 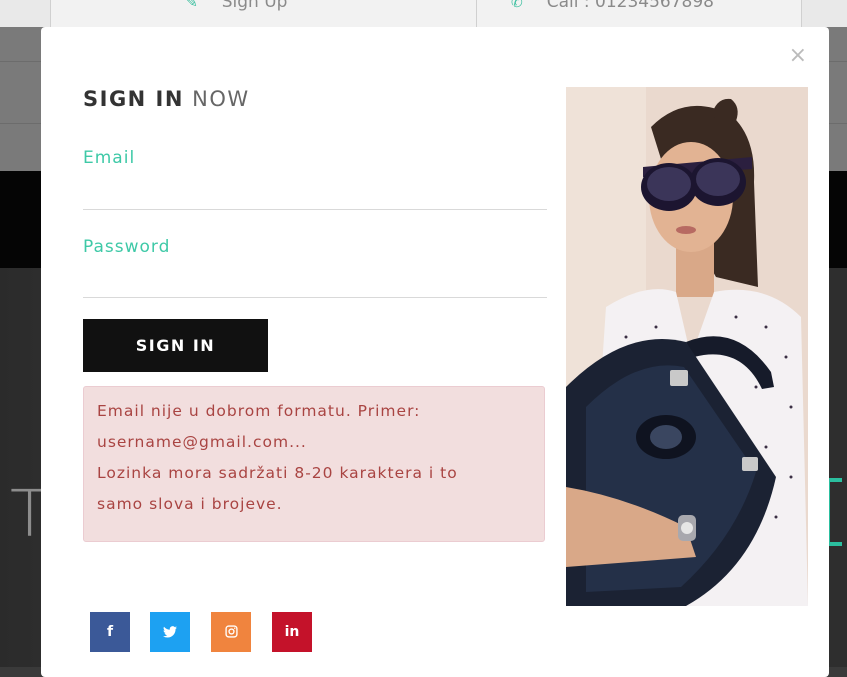 I want to click on background-topbar-inner: ✎ Sign Up ✆ Call : 01234567898, so click(x=426, y=13).